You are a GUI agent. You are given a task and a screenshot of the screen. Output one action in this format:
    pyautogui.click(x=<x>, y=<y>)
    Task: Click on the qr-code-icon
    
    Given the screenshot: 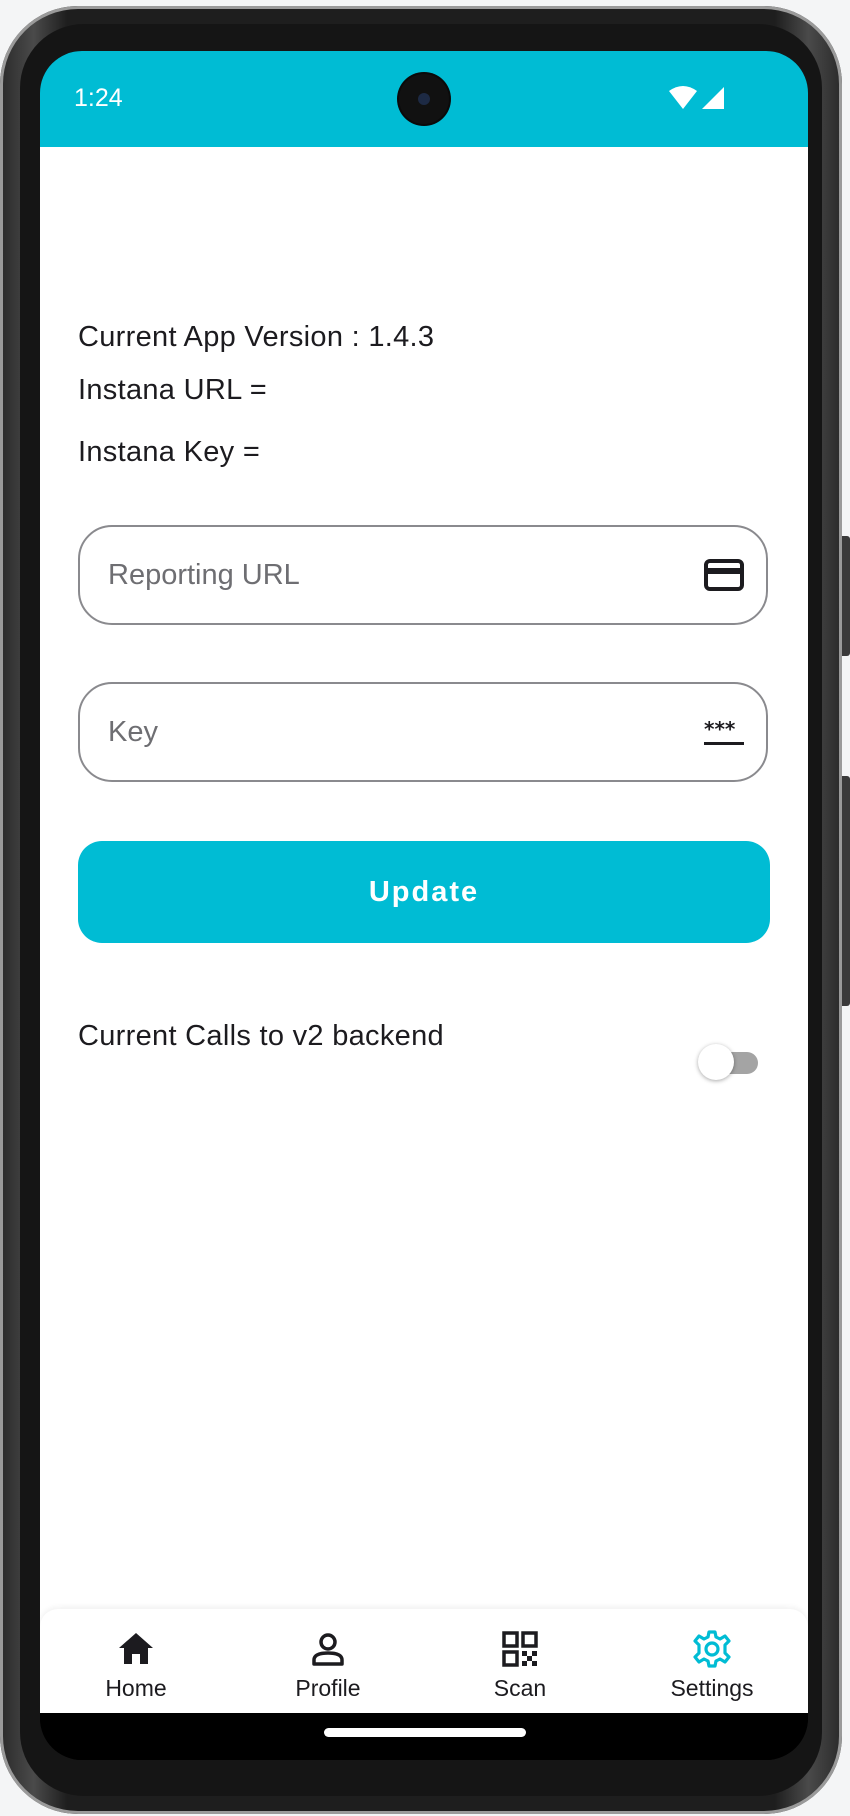 What is the action you would take?
    pyautogui.click(x=520, y=1649)
    